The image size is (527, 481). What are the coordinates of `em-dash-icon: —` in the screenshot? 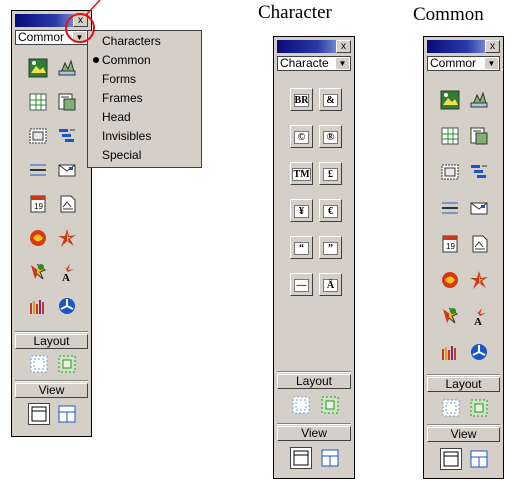 It's located at (301, 284).